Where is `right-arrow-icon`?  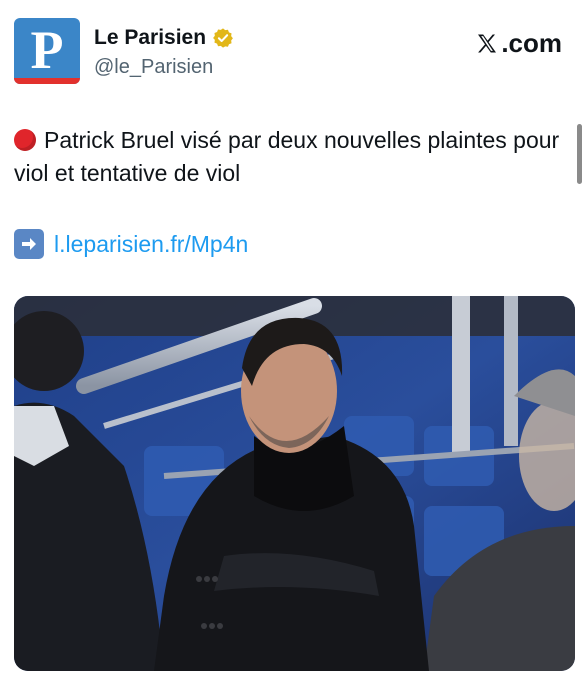 right-arrow-icon is located at coordinates (29, 244).